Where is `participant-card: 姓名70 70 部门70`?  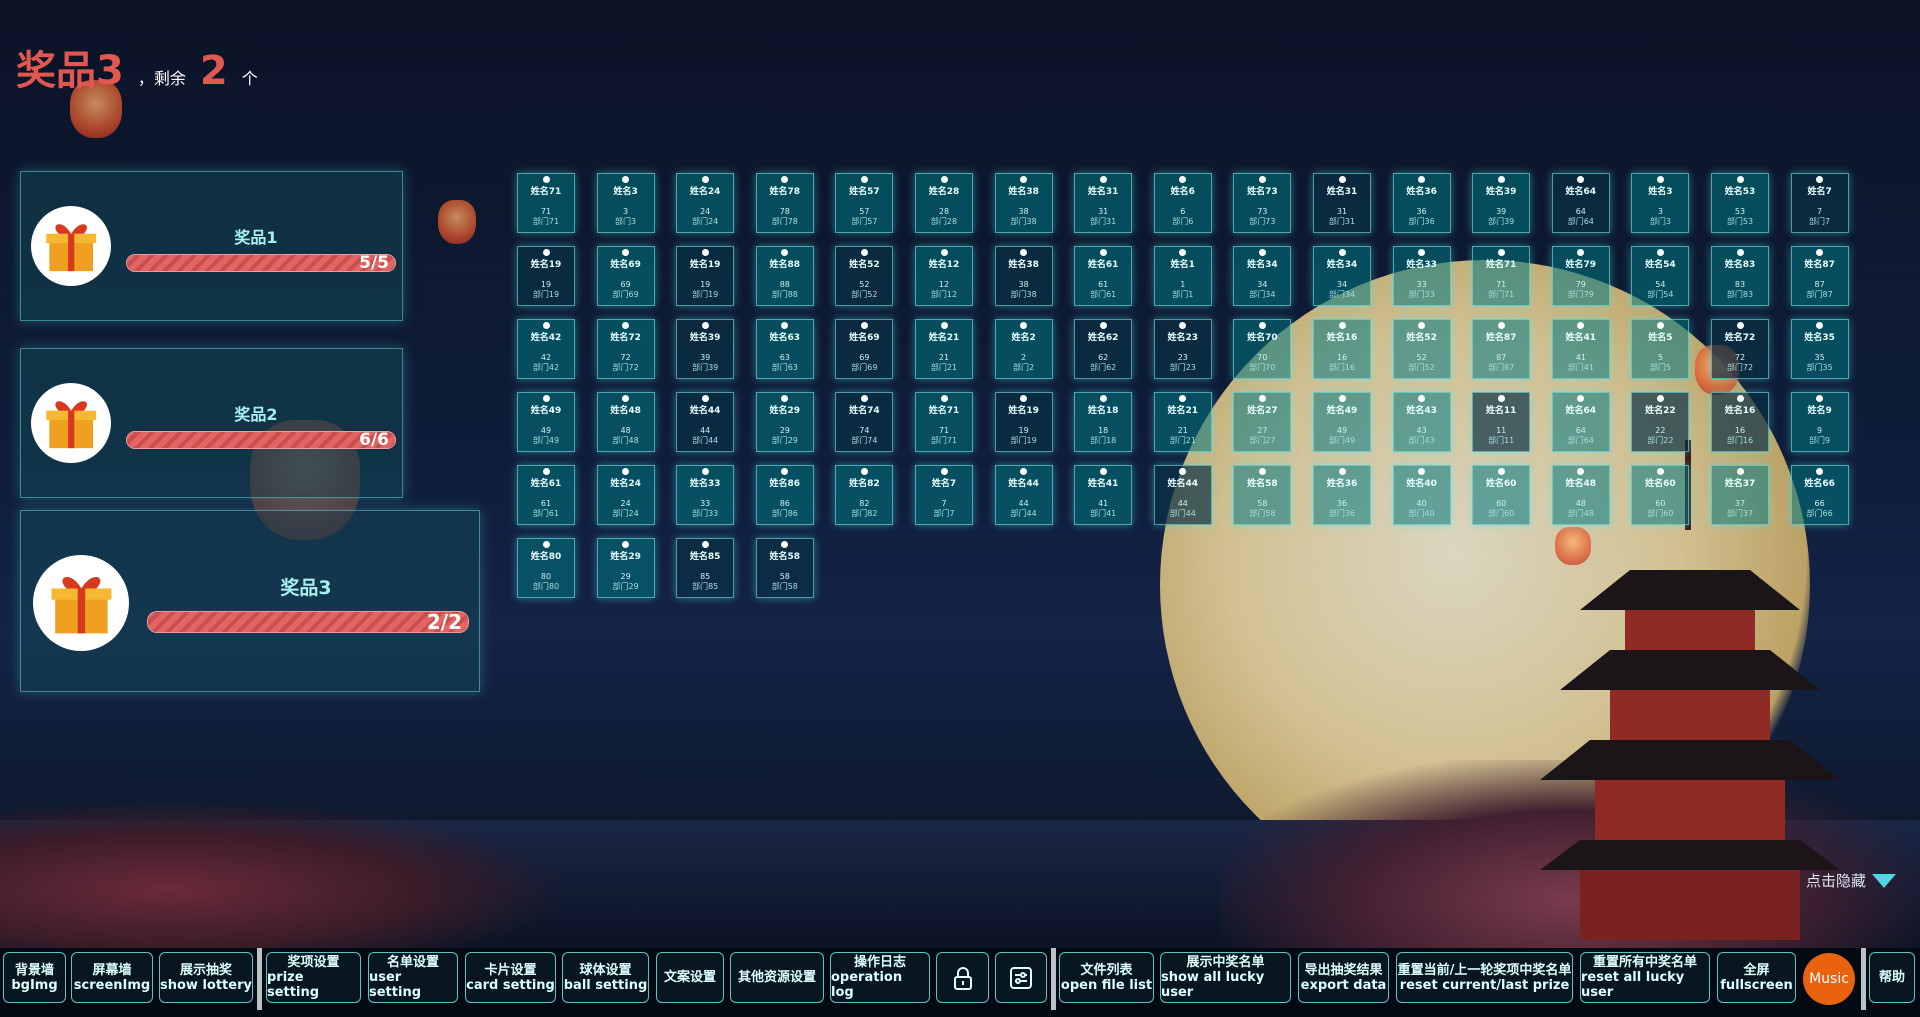
participant-card: 姓名70 70 部门70 is located at coordinates (1262, 349).